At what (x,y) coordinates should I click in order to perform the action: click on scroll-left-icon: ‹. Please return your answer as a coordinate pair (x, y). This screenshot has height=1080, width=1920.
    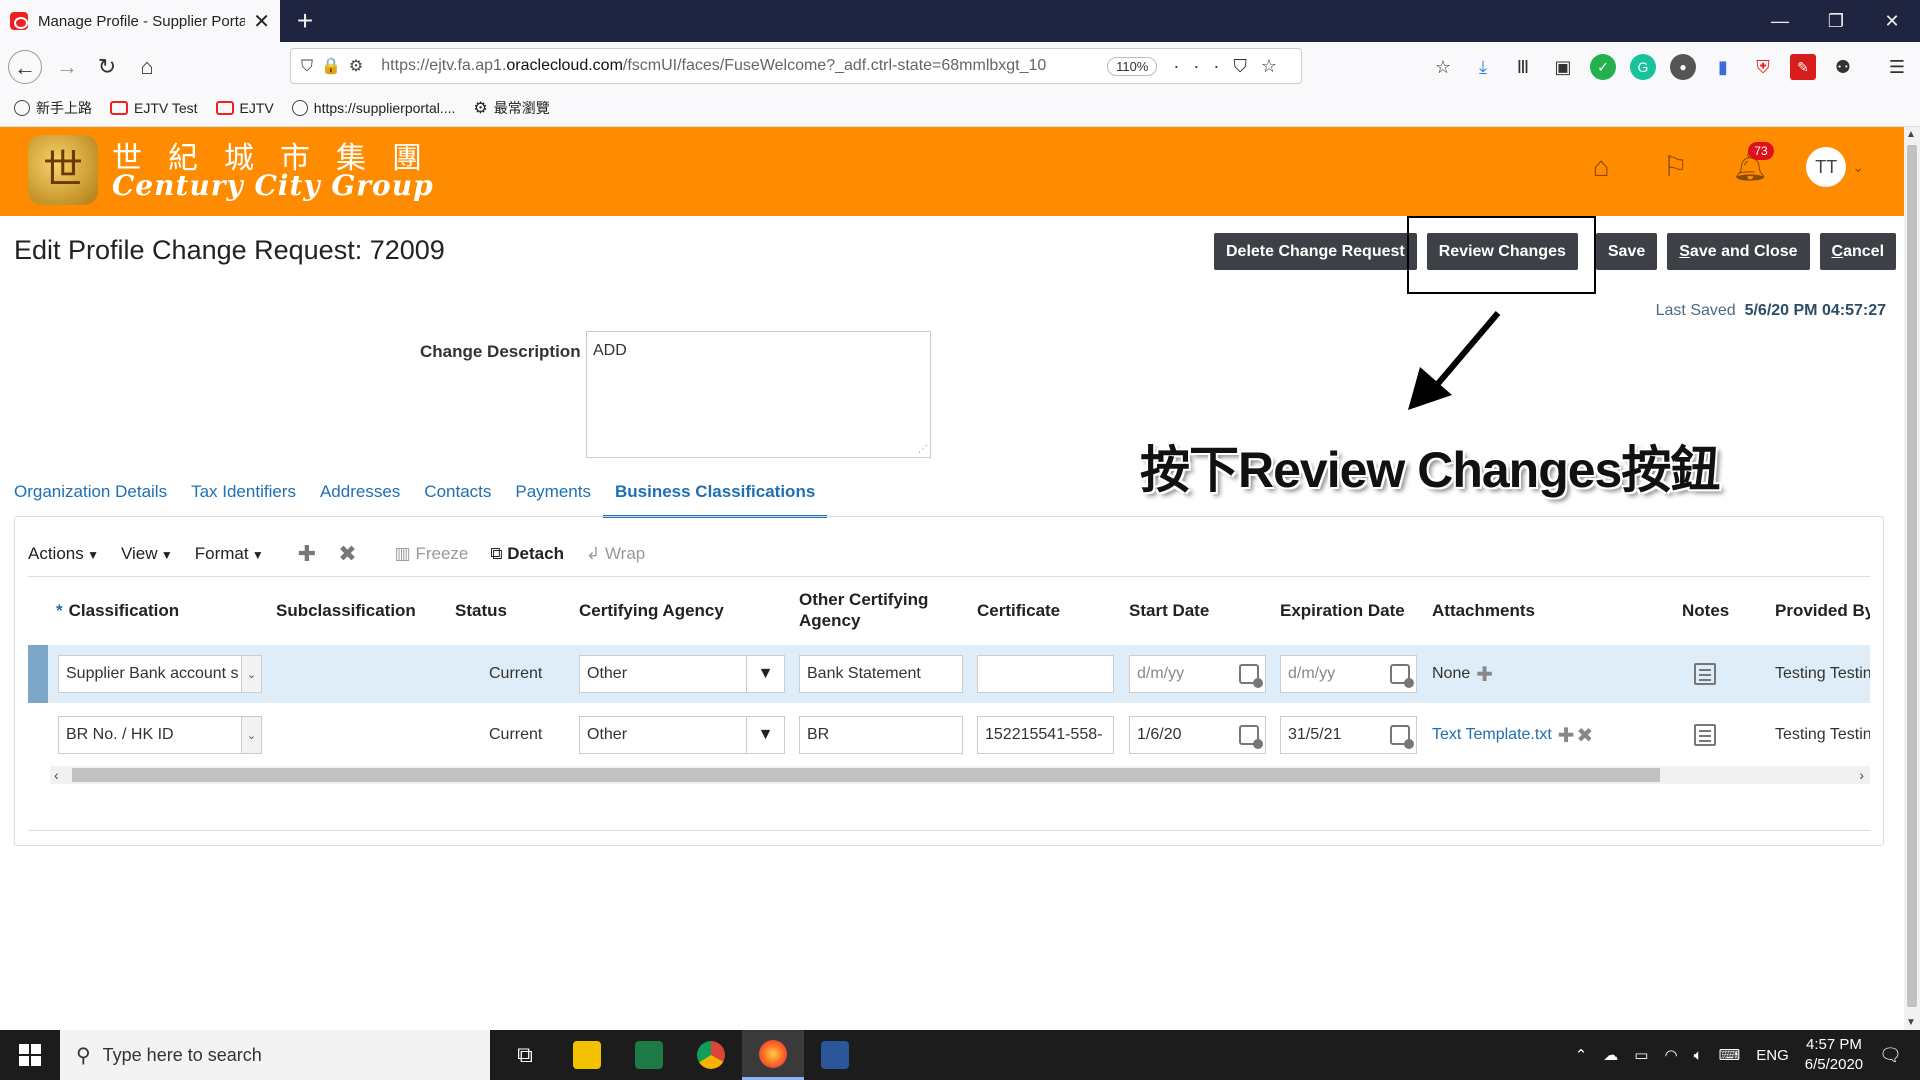
    Looking at the image, I should click on (56, 775).